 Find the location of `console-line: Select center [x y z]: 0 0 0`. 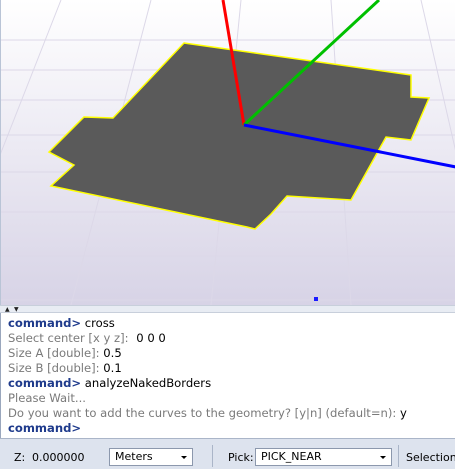

console-line: Select center [x y z]: 0 0 0 is located at coordinates (231, 338).